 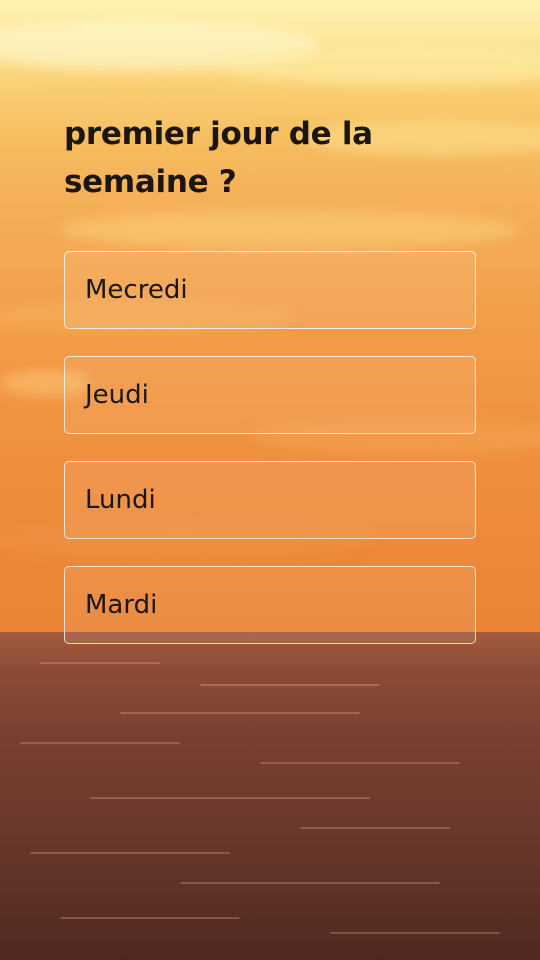 What do you see at coordinates (270, 290) in the screenshot?
I see `answer-option-mecredi: Mecredi` at bounding box center [270, 290].